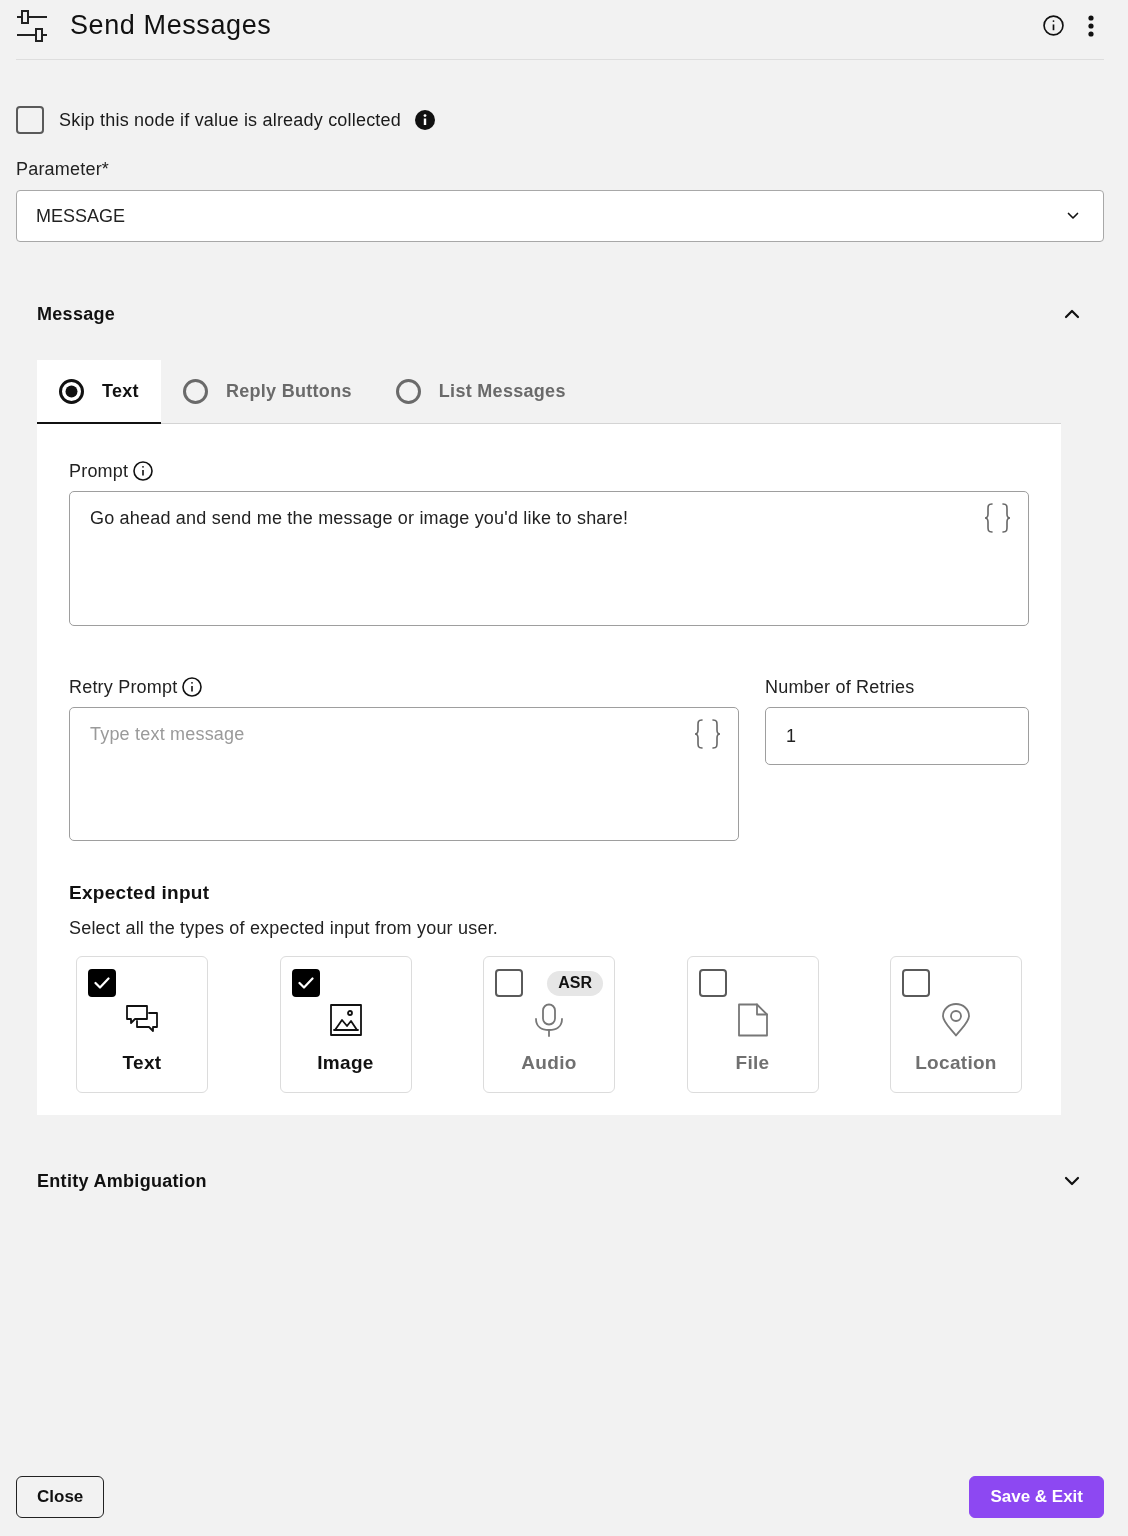  What do you see at coordinates (560, 216) in the screenshot?
I see `parameter-select: MESSAGE` at bounding box center [560, 216].